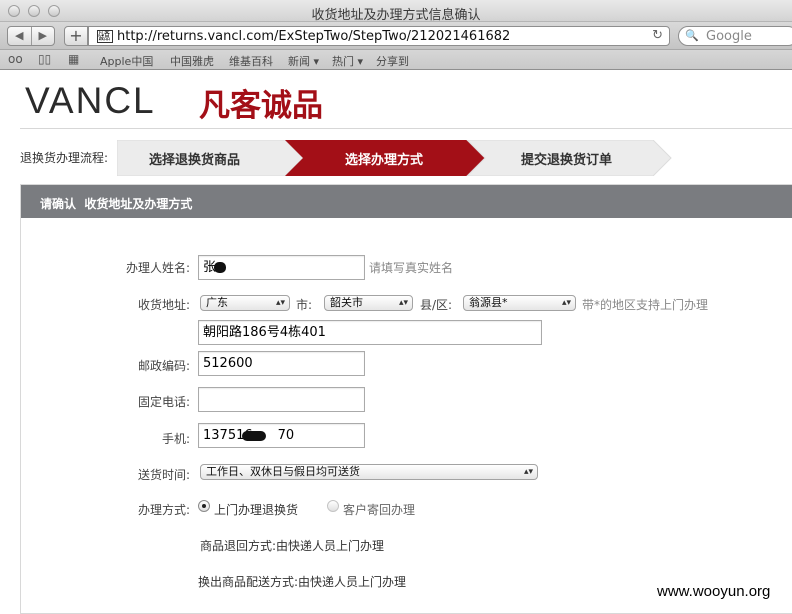 The height and width of the screenshot is (614, 792). I want to click on bookmarks-book-icon: ▯▯, so click(44, 59).